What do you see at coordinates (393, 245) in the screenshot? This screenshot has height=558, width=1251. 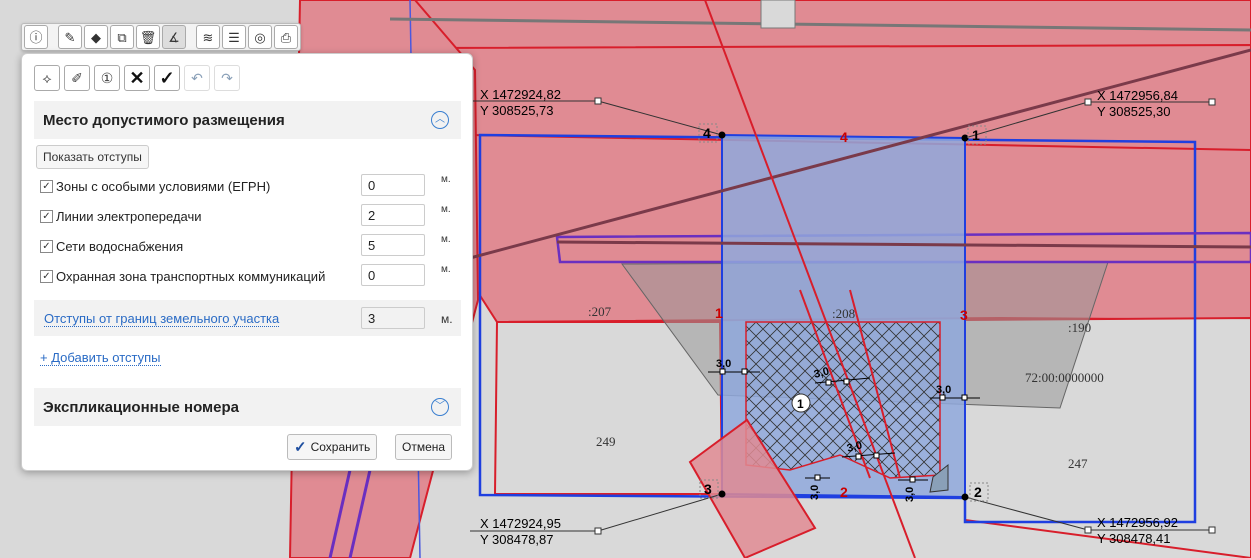 I see `offset-input-water: 5` at bounding box center [393, 245].